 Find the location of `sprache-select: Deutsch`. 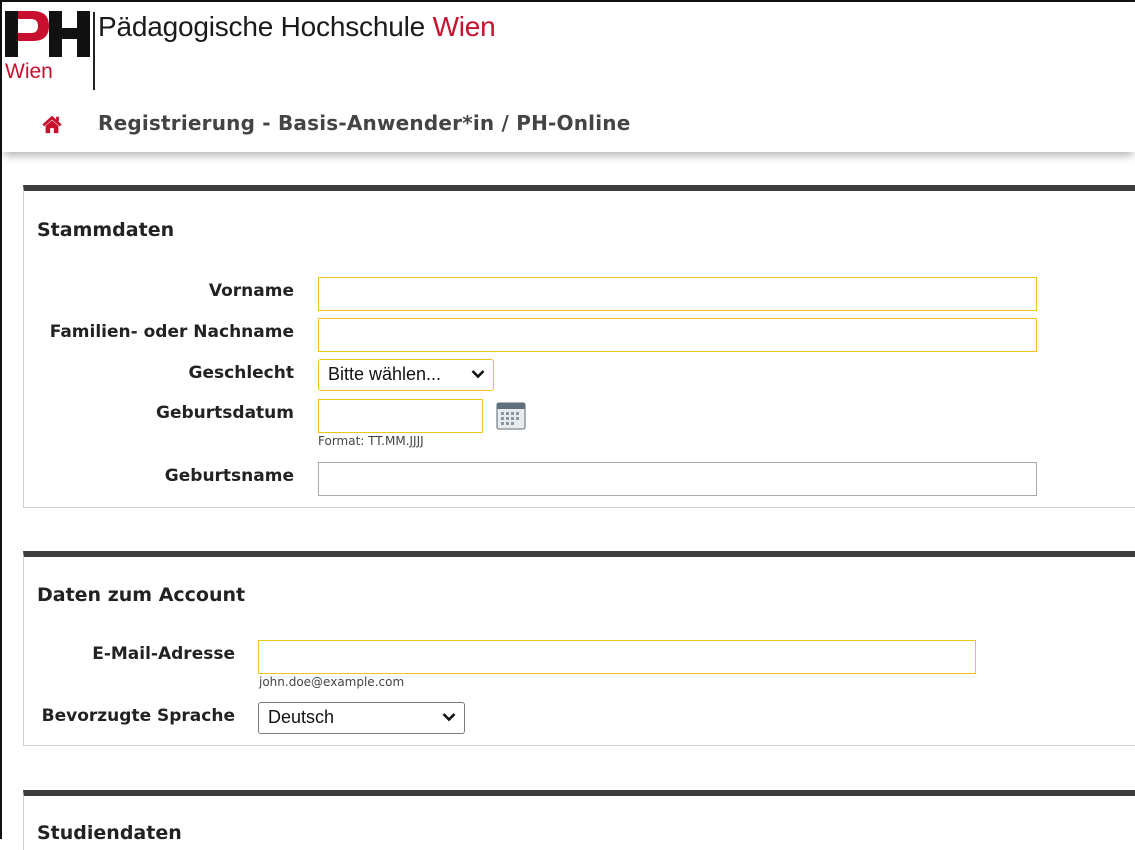

sprache-select: Deutsch is located at coordinates (361, 718).